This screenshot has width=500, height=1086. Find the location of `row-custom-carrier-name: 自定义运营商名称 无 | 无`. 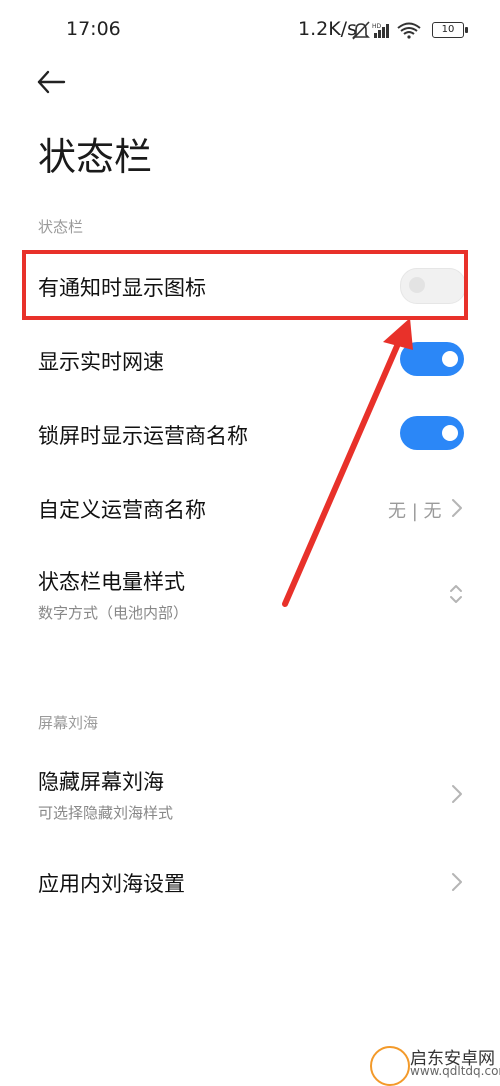

row-custom-carrier-name: 自定义运营商名称 无 | 无 is located at coordinates (250, 507).